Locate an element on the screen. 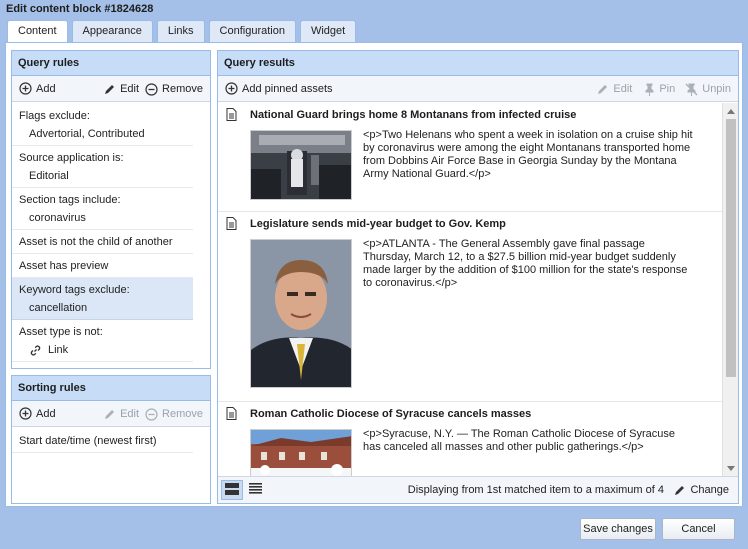  status-middle: matched item to a maximum of is located at coordinates (579, 490).